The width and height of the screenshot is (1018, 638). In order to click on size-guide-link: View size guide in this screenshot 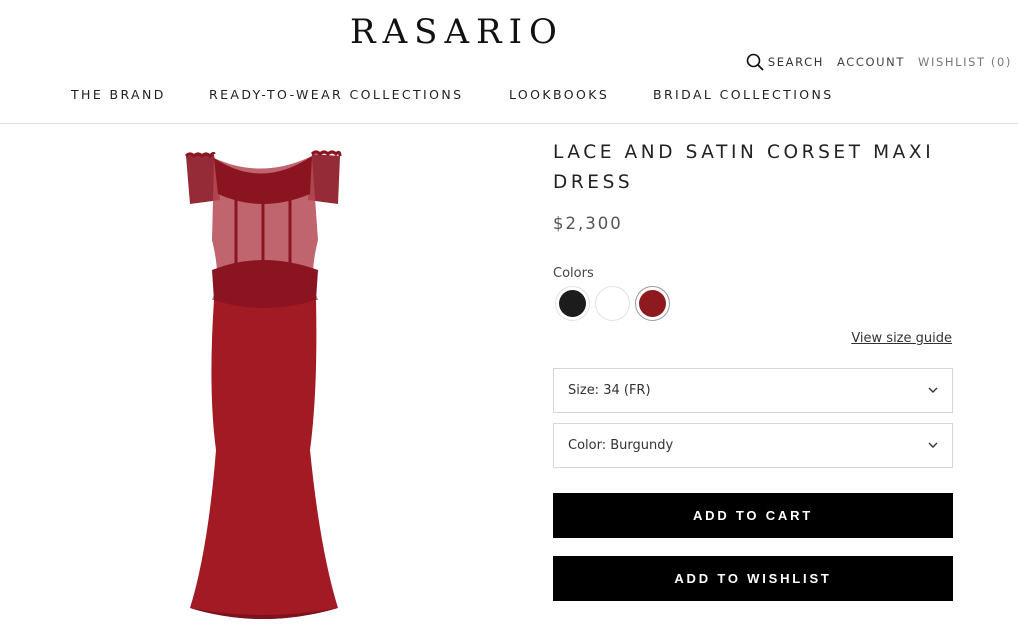, I will do `click(901, 338)`.